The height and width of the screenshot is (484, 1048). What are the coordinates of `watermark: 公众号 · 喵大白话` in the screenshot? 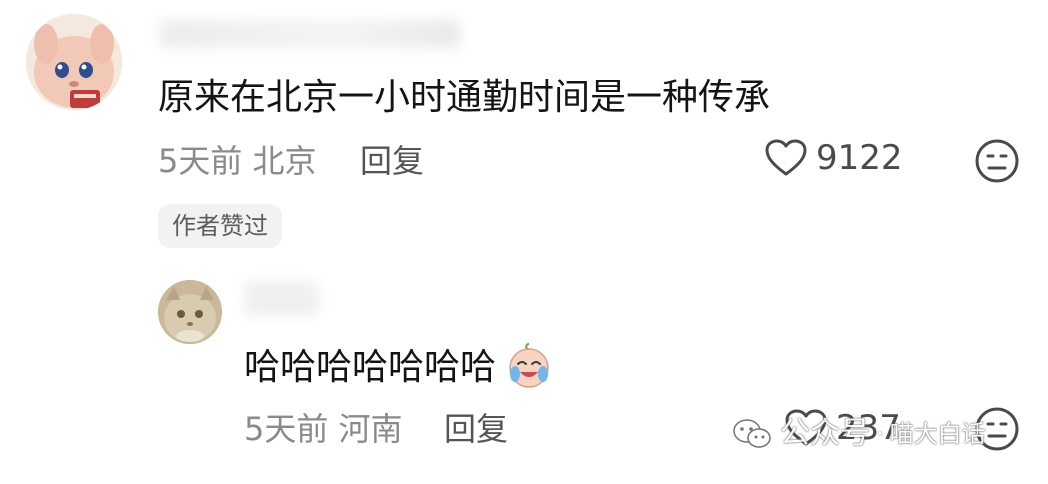 It's located at (859, 434).